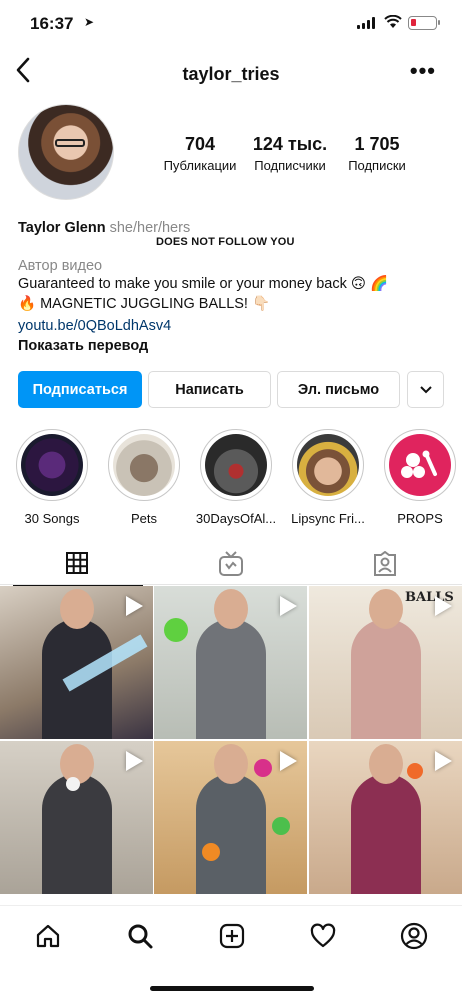 The height and width of the screenshot is (1000, 462). I want to click on stat-posts-label: Публикации, so click(200, 165).